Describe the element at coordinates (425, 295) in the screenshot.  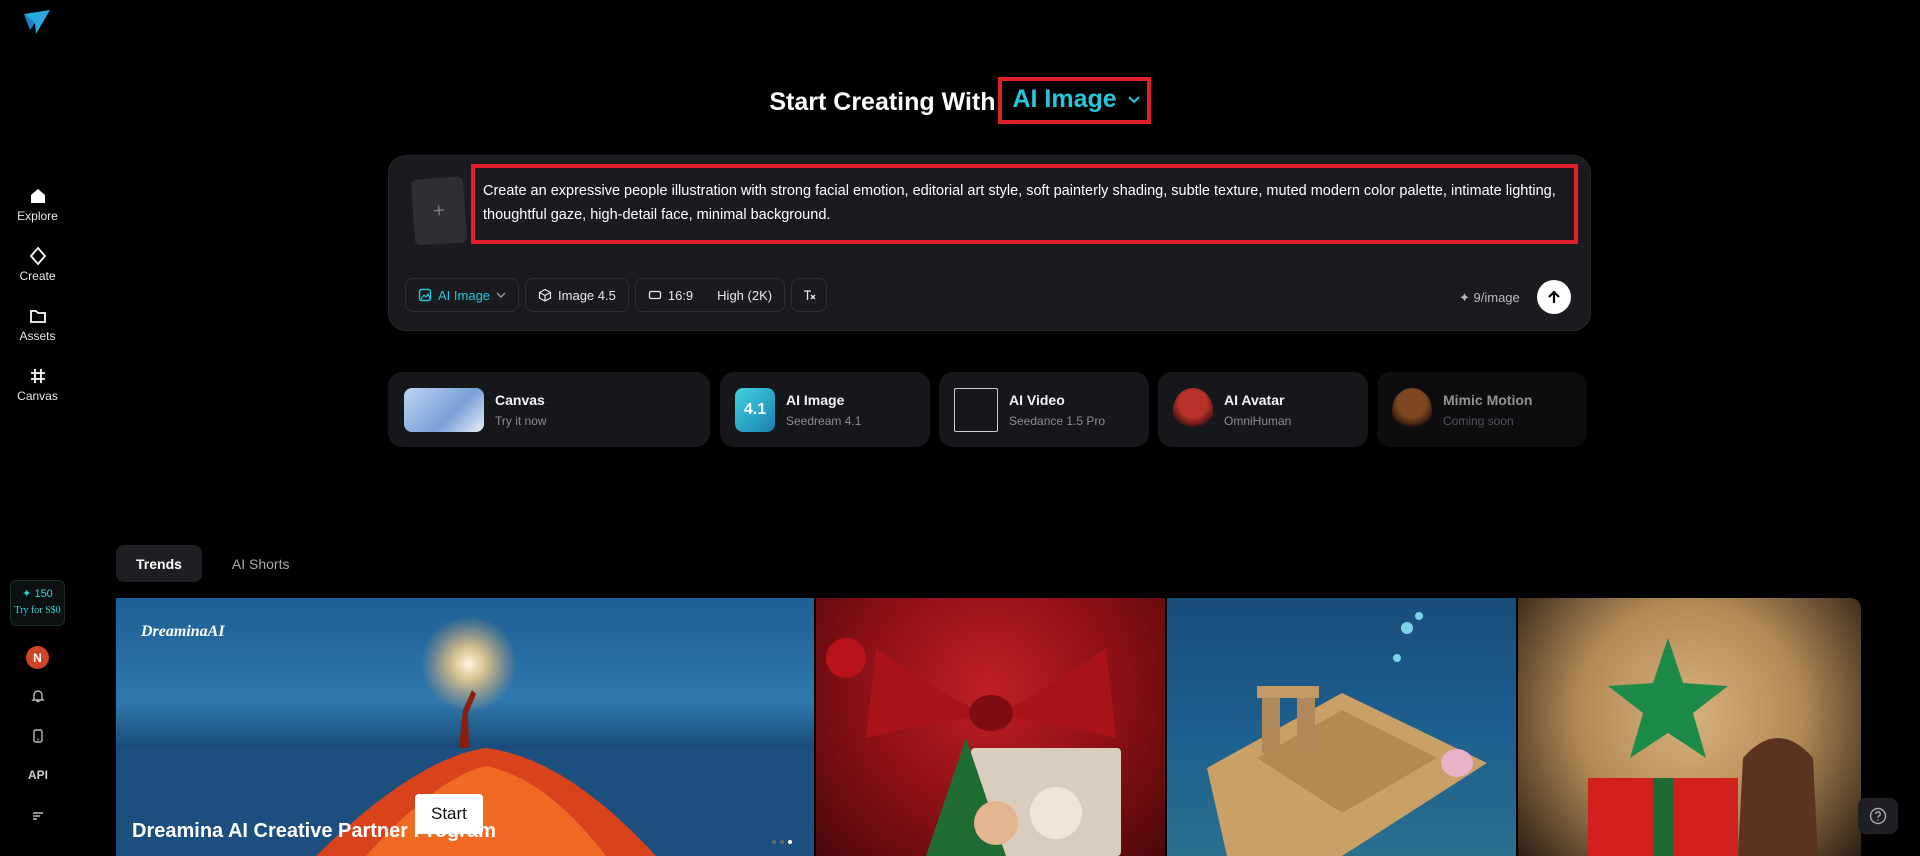
I see `image-icon` at that location.